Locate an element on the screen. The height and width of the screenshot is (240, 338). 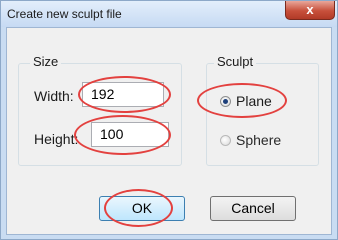
width-field: 192 is located at coordinates (123, 94).